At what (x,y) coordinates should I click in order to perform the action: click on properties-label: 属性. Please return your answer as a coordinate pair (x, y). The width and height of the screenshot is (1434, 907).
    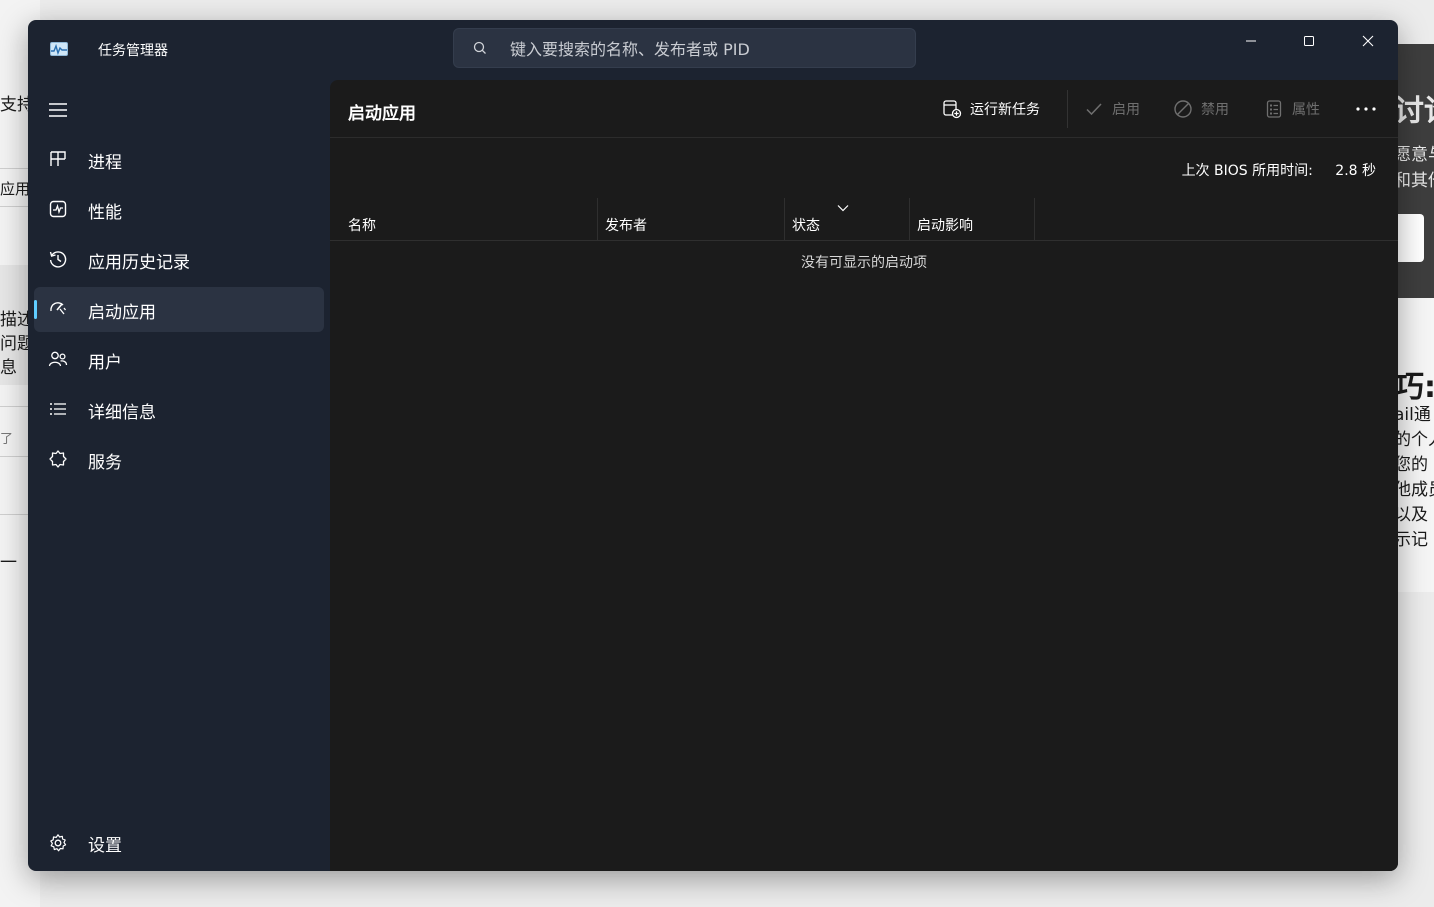
    Looking at the image, I should click on (1306, 110).